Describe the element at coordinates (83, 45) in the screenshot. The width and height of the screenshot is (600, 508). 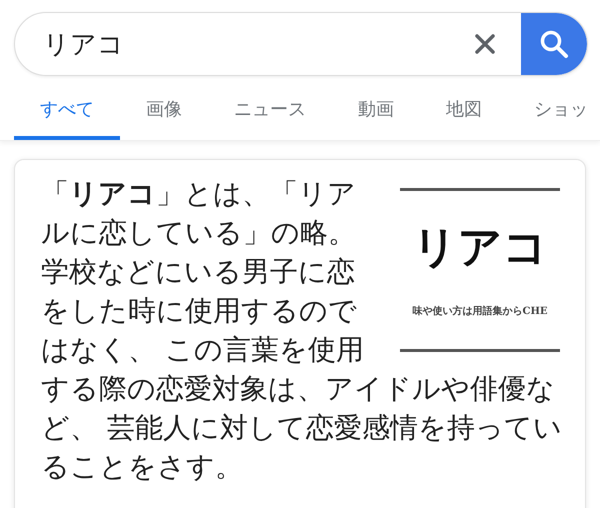
I see `query-text: リアコ` at that location.